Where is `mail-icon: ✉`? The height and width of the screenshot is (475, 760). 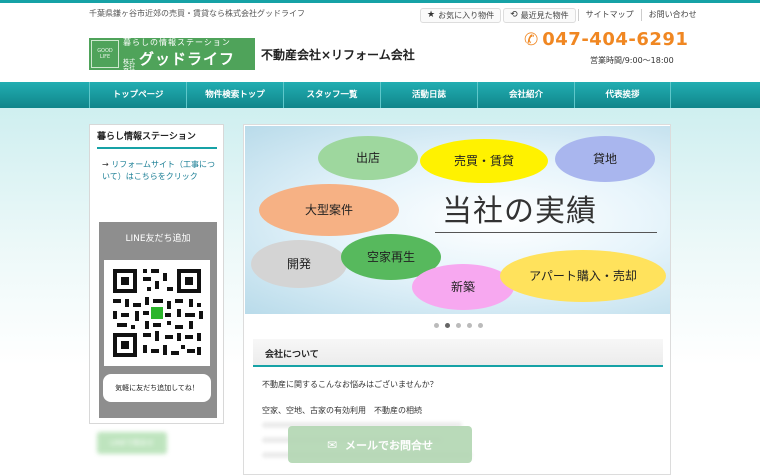
mail-icon: ✉ is located at coordinates (332, 444).